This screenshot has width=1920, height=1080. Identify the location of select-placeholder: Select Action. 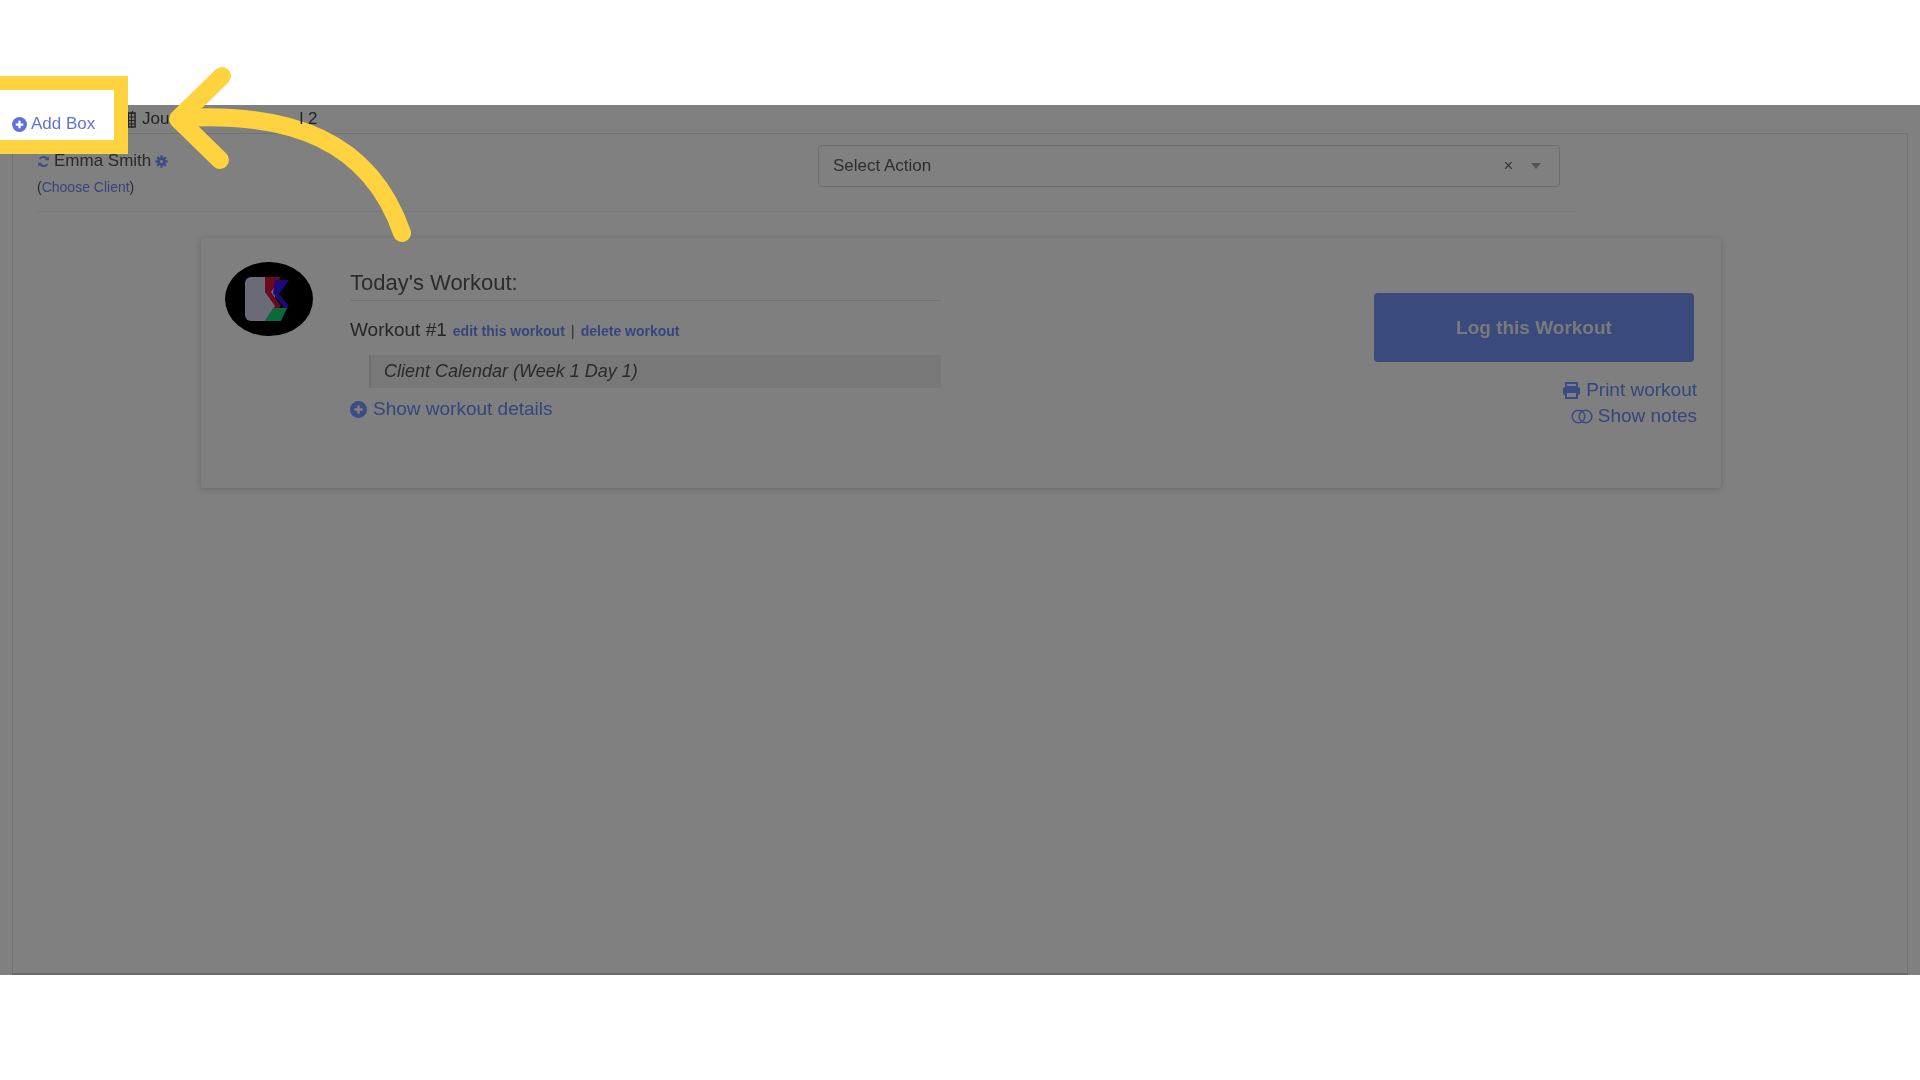
(883, 166).